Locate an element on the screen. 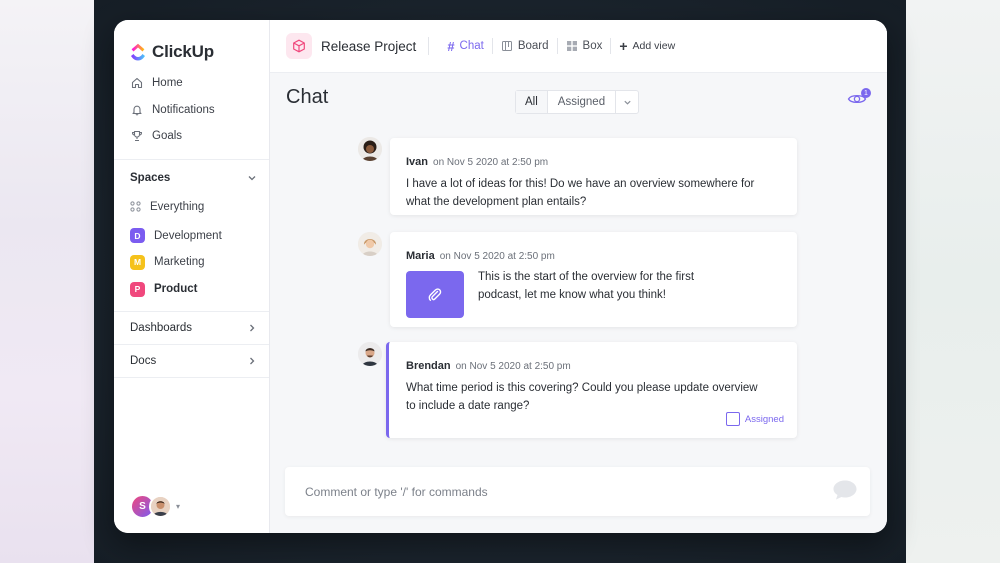 The image size is (1000, 563). space-label: Product is located at coordinates (176, 289).